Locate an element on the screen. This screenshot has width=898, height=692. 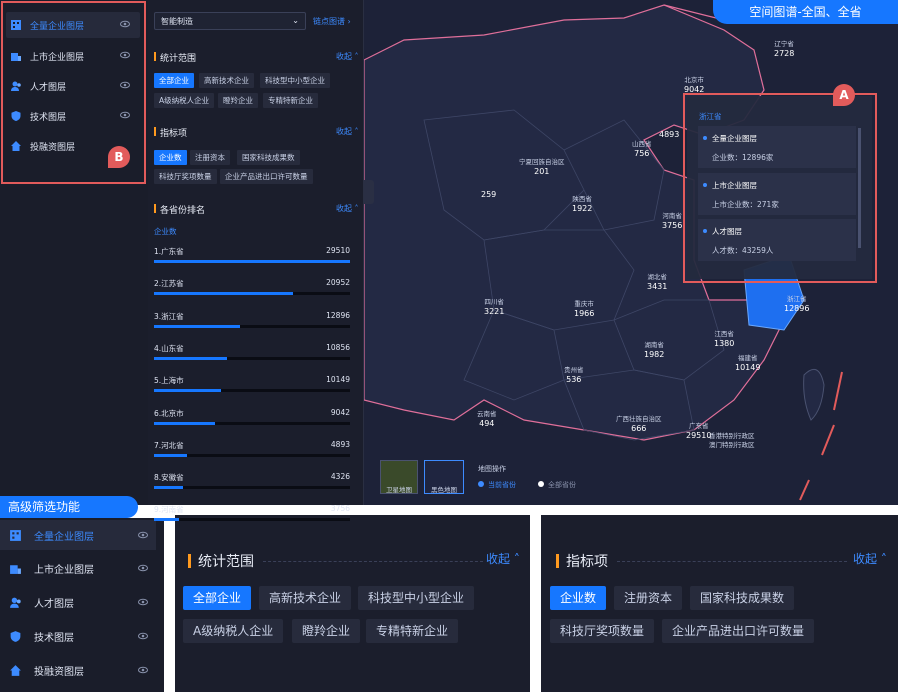
province-label: 江西省 1380 is located at coordinates (724, 339).